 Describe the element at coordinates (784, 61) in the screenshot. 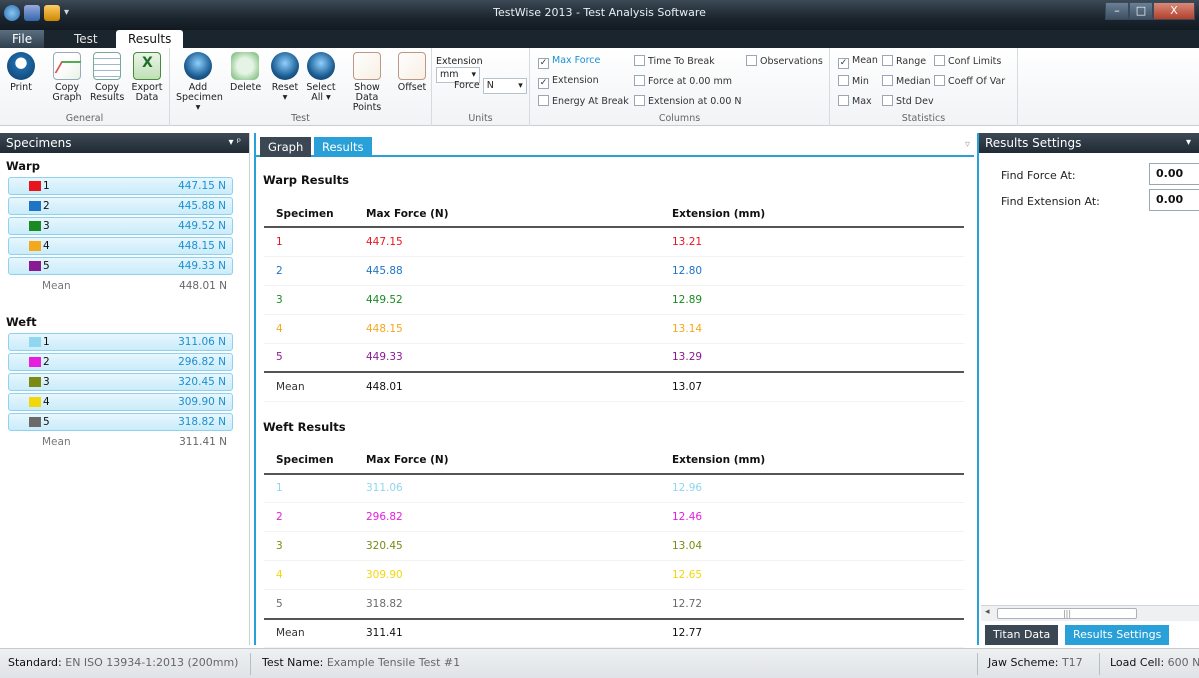

I see `observations-checkbox: Observations` at that location.